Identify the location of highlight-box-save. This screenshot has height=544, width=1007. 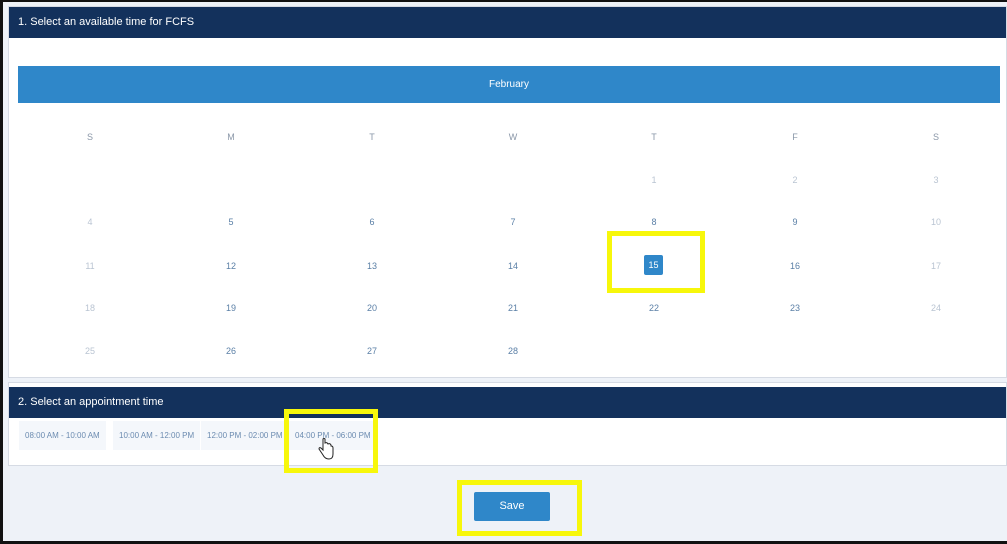
(519, 508).